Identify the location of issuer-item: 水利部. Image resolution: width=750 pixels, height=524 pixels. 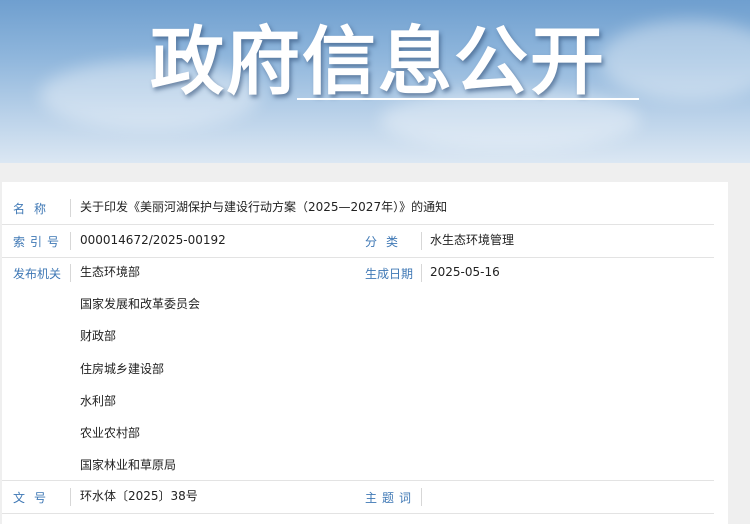
(98, 401).